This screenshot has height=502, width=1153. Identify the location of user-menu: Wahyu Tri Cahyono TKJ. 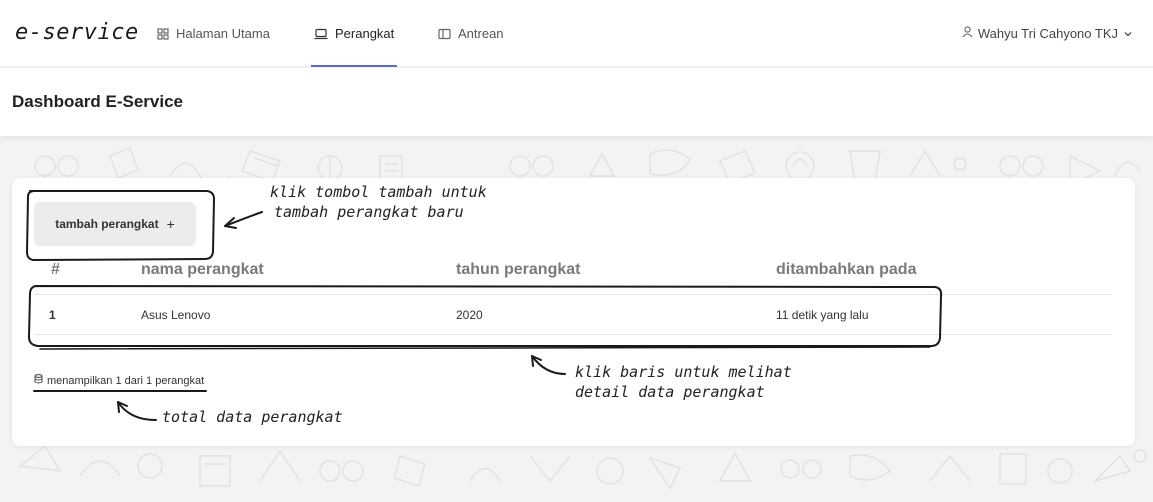
(1047, 33).